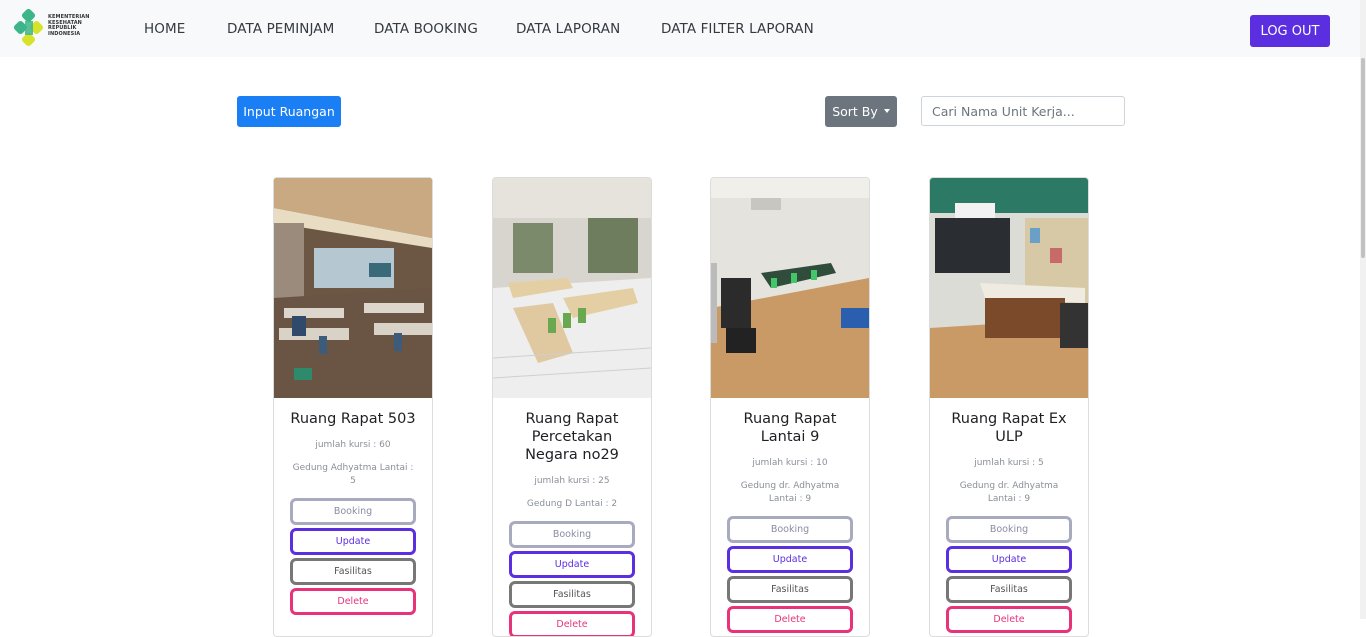 This screenshot has width=1366, height=637. Describe the element at coordinates (790, 428) in the screenshot. I see `room-name: Ruang Rapat Lantai 9` at that location.